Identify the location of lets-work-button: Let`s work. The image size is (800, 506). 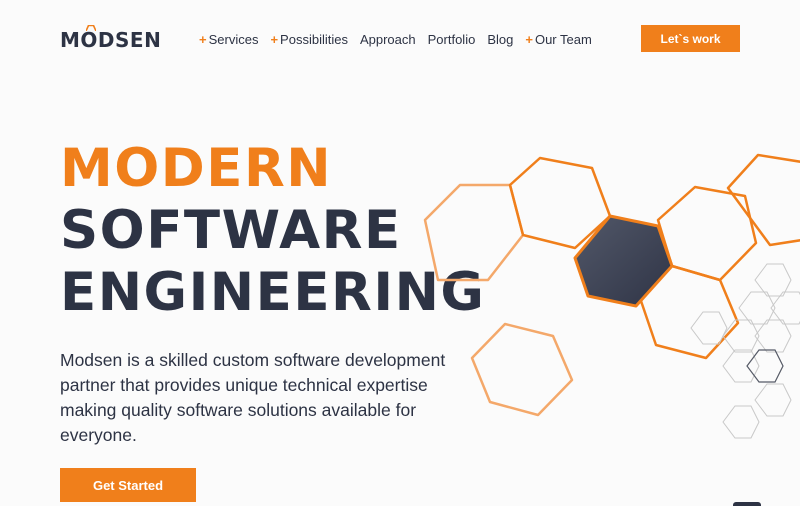
(690, 38).